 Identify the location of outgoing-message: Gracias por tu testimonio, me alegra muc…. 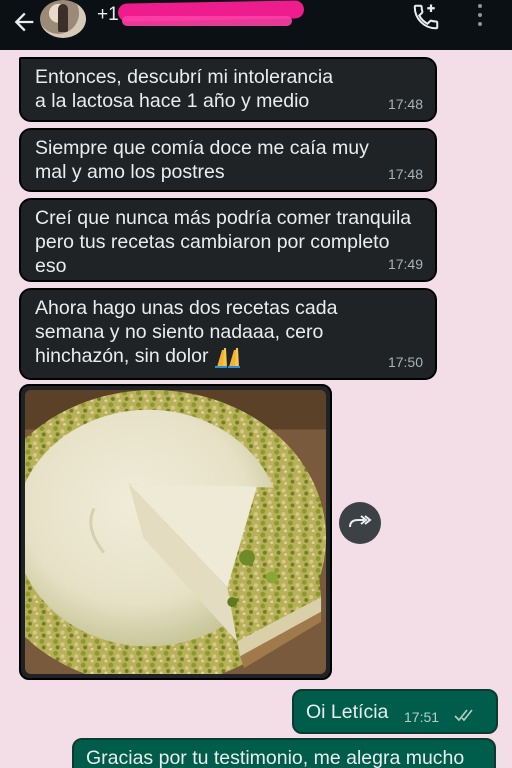
(284, 753).